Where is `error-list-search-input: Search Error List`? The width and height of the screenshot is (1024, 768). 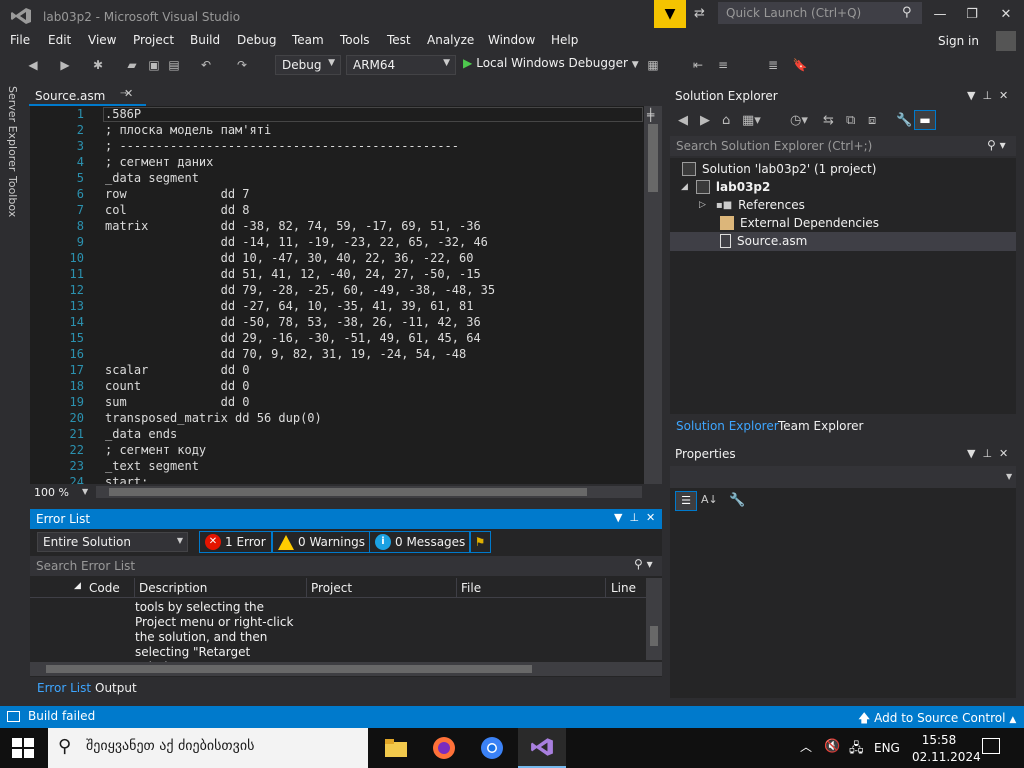
error-list-search-input: Search Error List is located at coordinates (346, 566).